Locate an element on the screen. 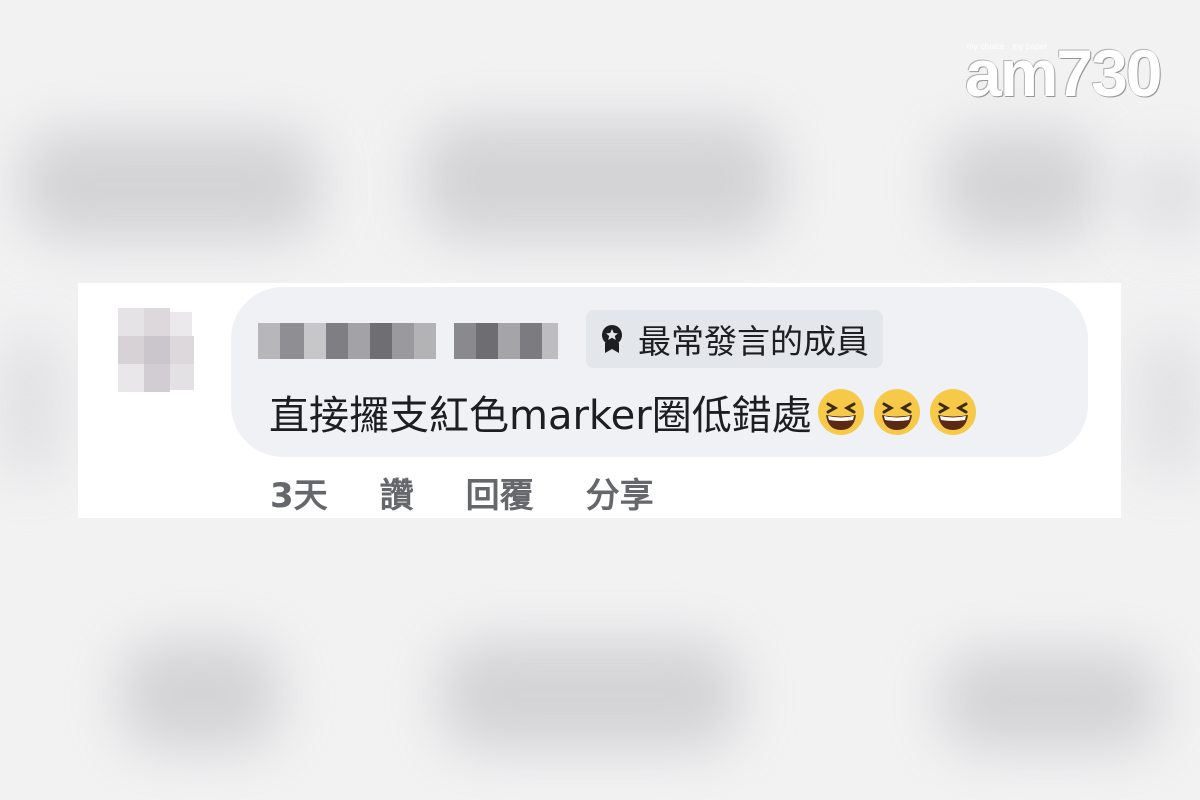 The width and height of the screenshot is (1200, 800). comment-actions: 3天 讚 回覆 分享 is located at coordinates (488, 492).